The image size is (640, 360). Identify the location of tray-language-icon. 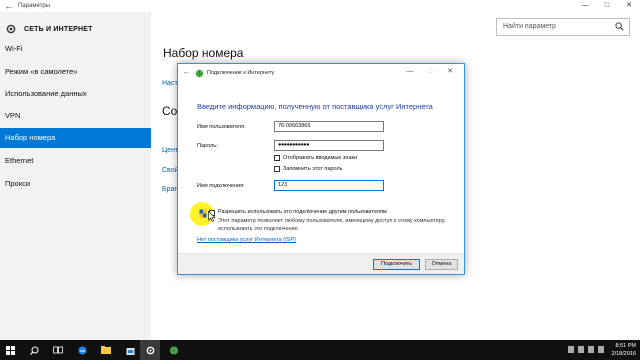
(601, 349).